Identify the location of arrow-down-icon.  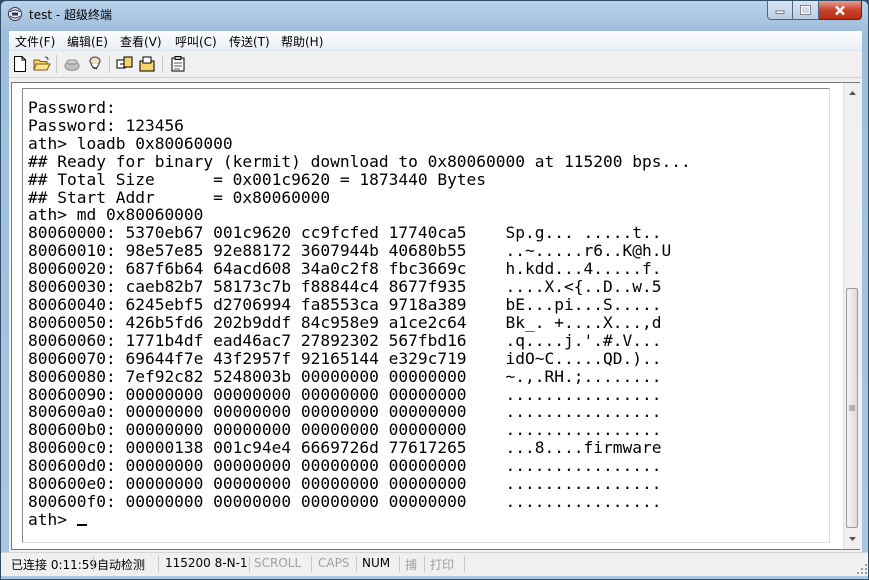
(852, 538).